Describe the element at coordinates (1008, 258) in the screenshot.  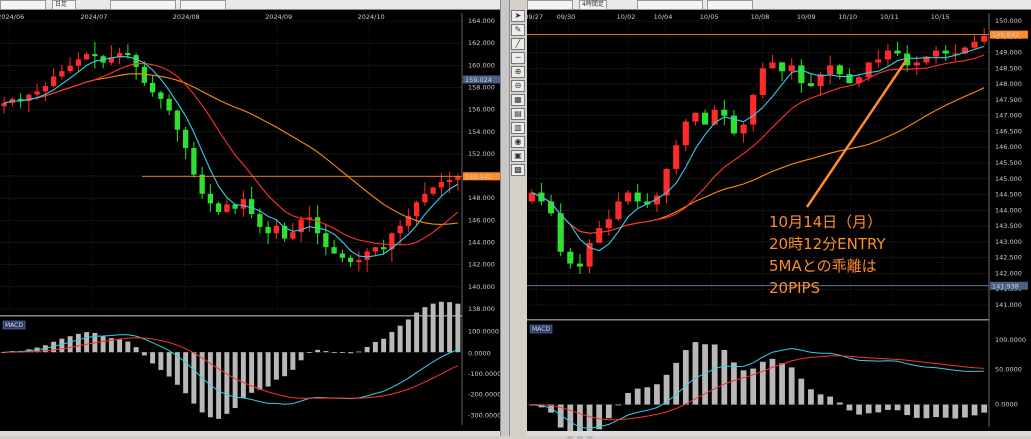
I see `y-axis-label: 142.500` at that location.